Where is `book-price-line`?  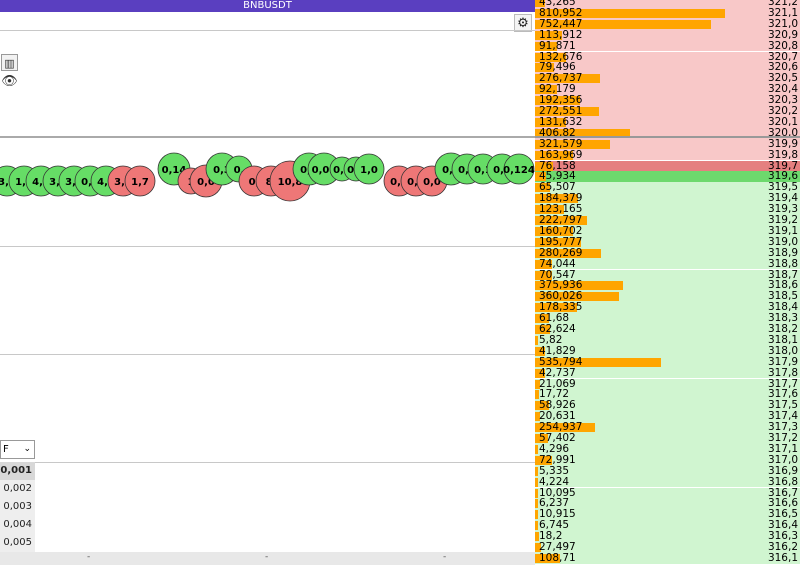
book-price-line is located at coordinates (667, 137).